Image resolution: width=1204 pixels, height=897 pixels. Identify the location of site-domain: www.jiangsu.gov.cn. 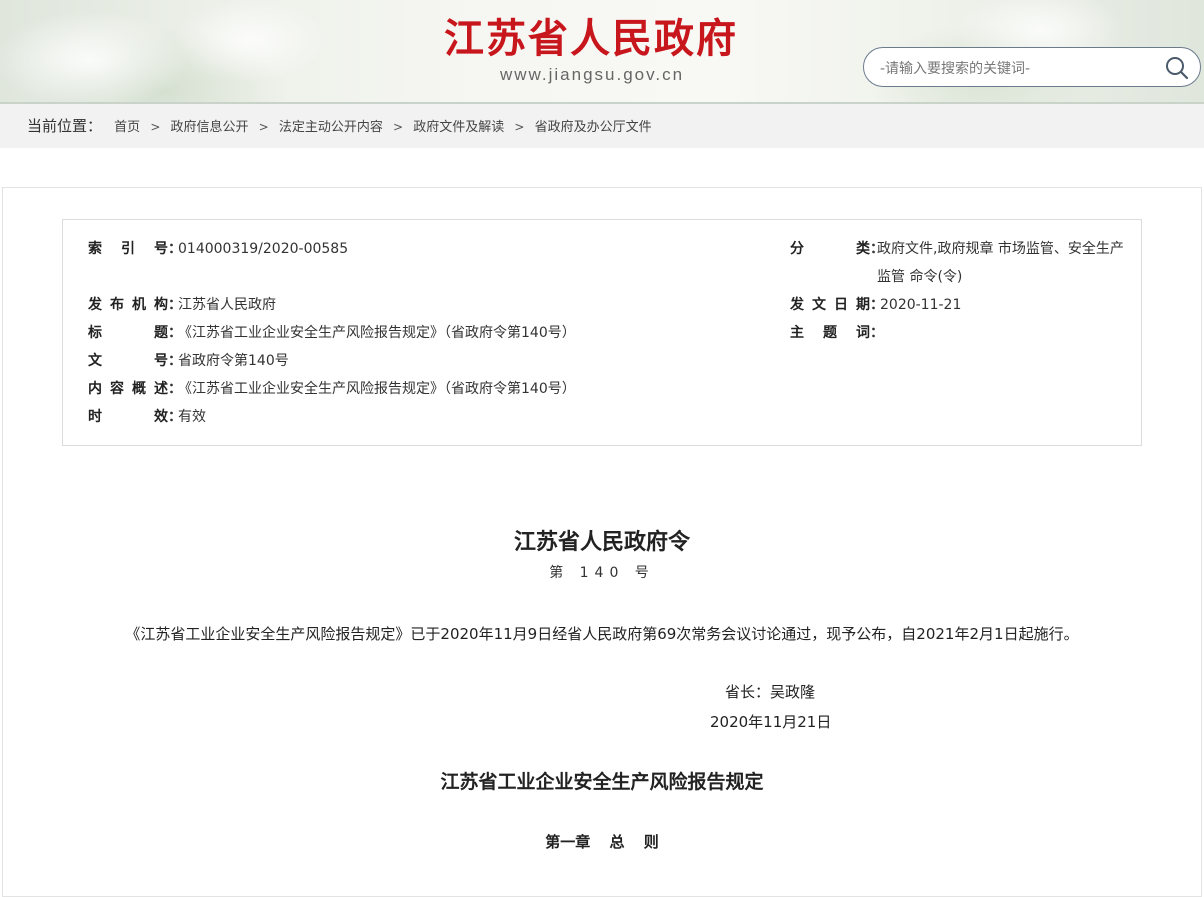
(592, 74).